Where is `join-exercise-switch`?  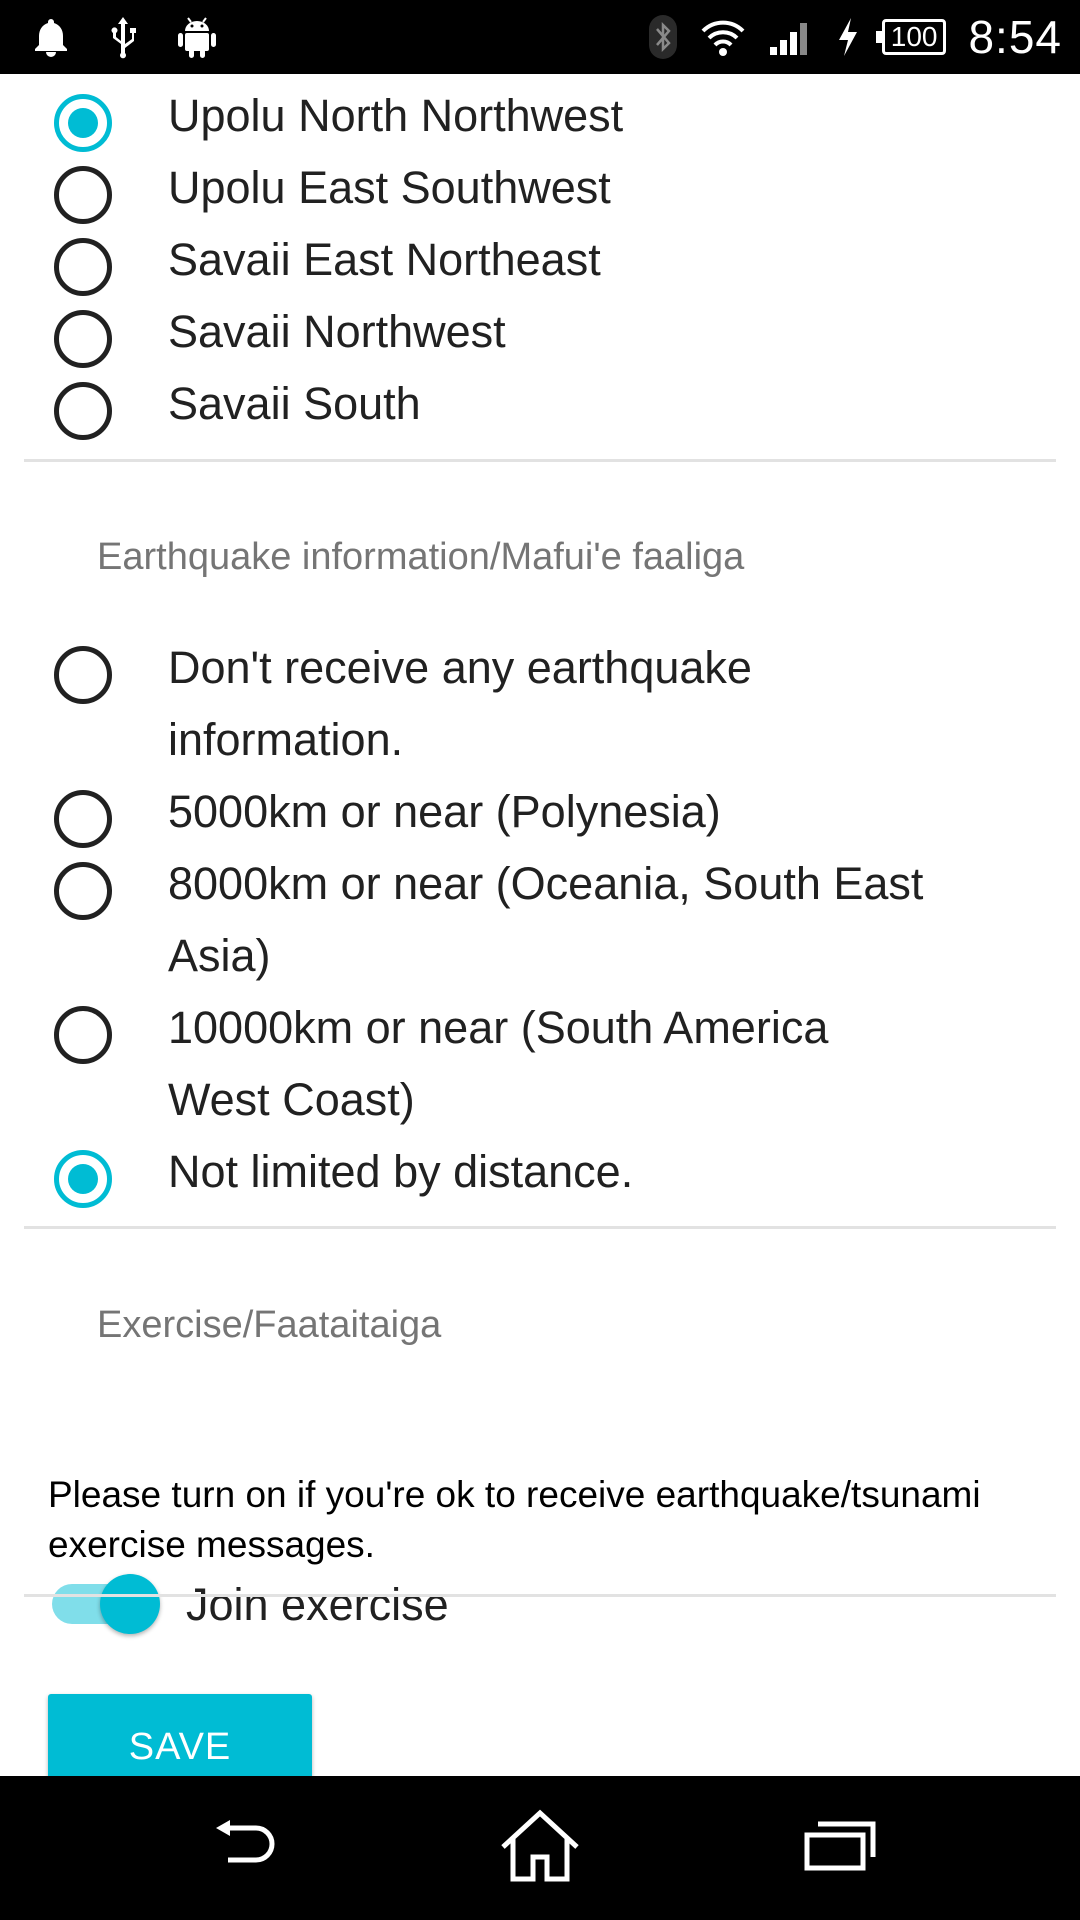
join-exercise-switch is located at coordinates (108, 1604).